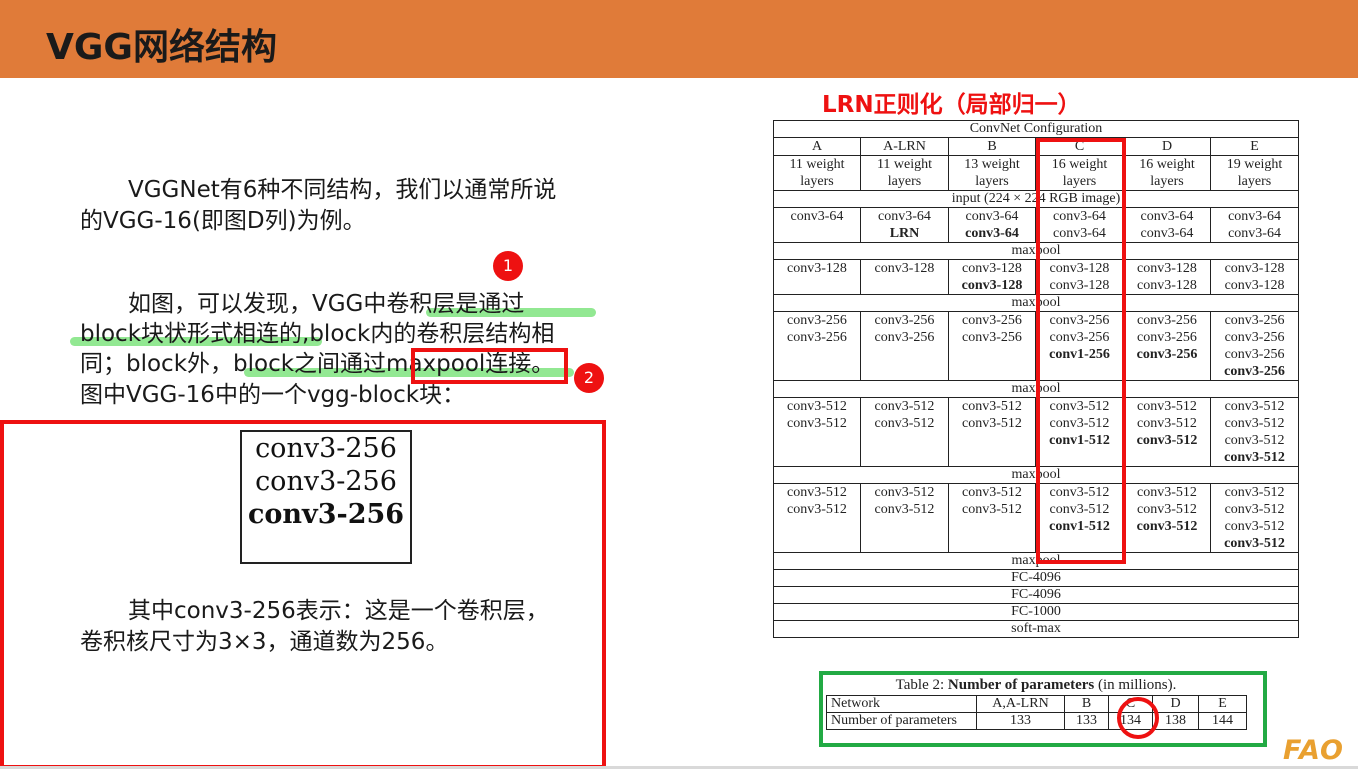 The height and width of the screenshot is (769, 1358). What do you see at coordinates (1254, 173) in the screenshot?
I see `config-col-desc: 19 weight layers` at bounding box center [1254, 173].